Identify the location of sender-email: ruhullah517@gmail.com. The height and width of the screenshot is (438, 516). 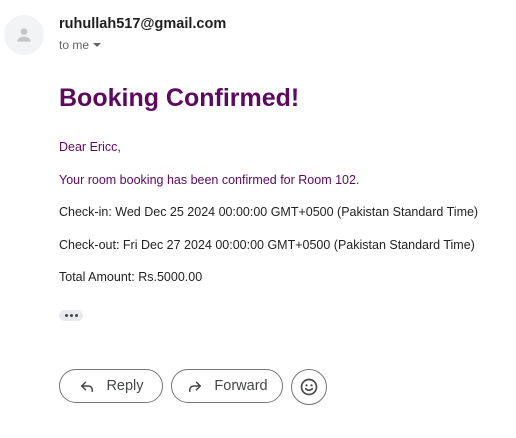
(143, 24).